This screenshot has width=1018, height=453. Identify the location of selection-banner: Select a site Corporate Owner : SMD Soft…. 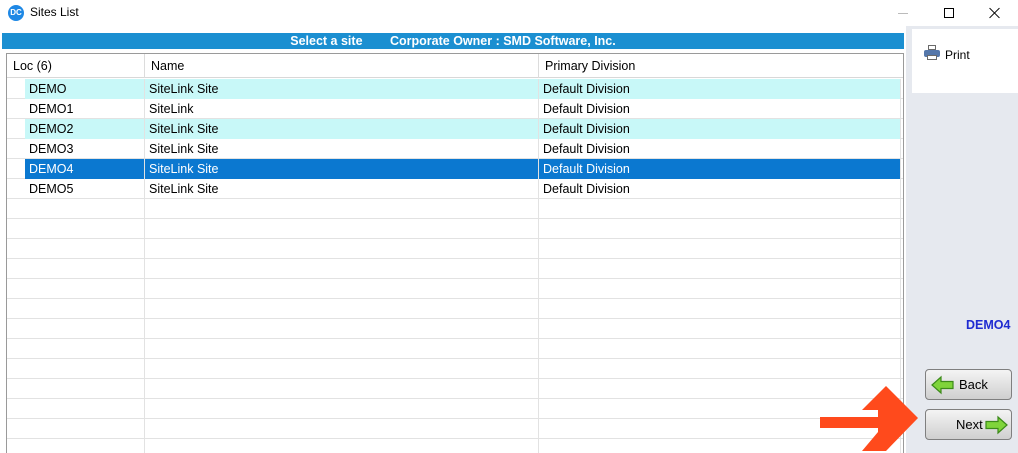
(453, 41).